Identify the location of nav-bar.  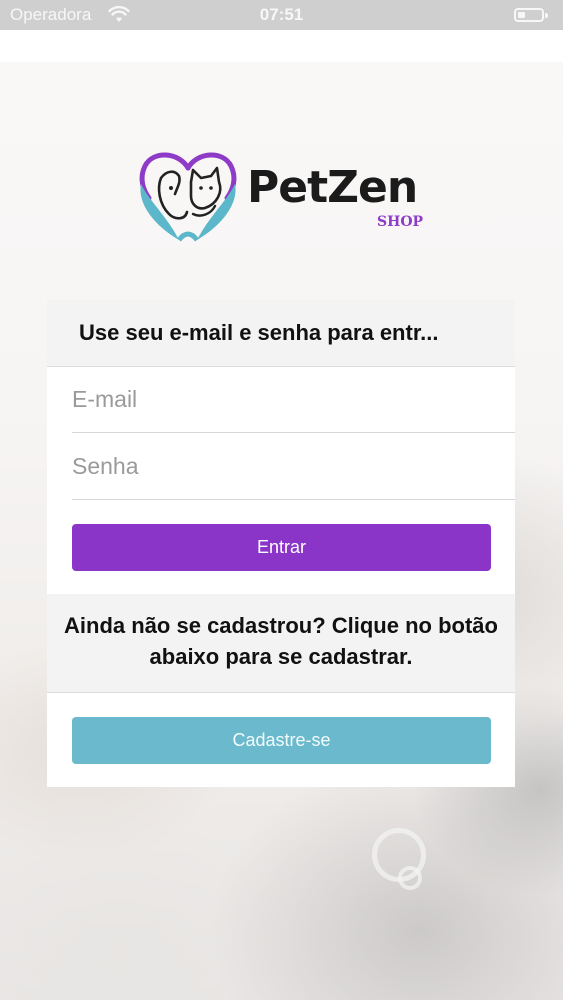
(281, 46).